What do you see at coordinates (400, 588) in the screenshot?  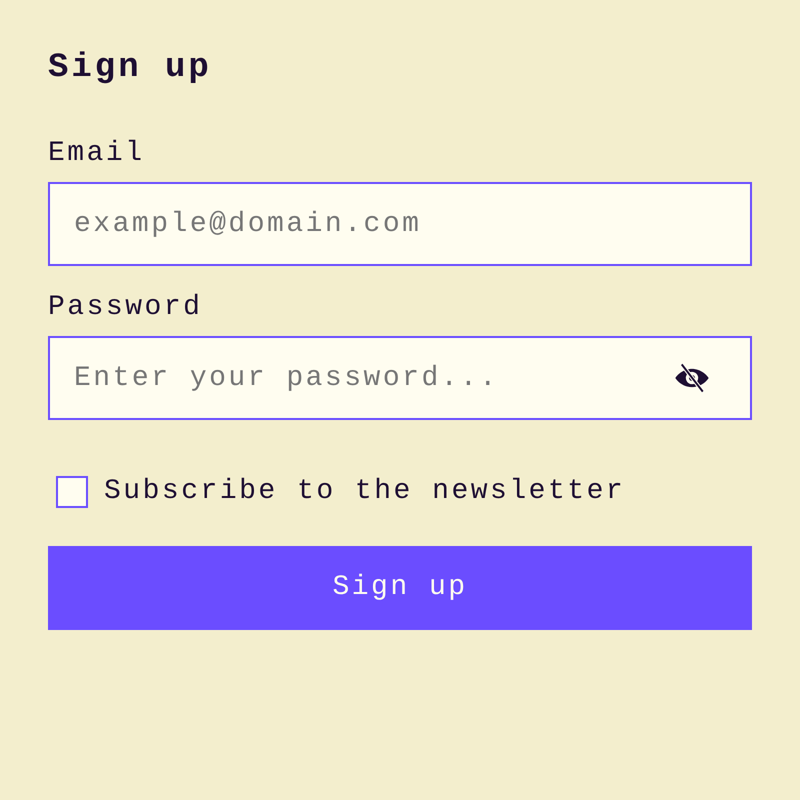 I see `sign-up-button: Sign up` at bounding box center [400, 588].